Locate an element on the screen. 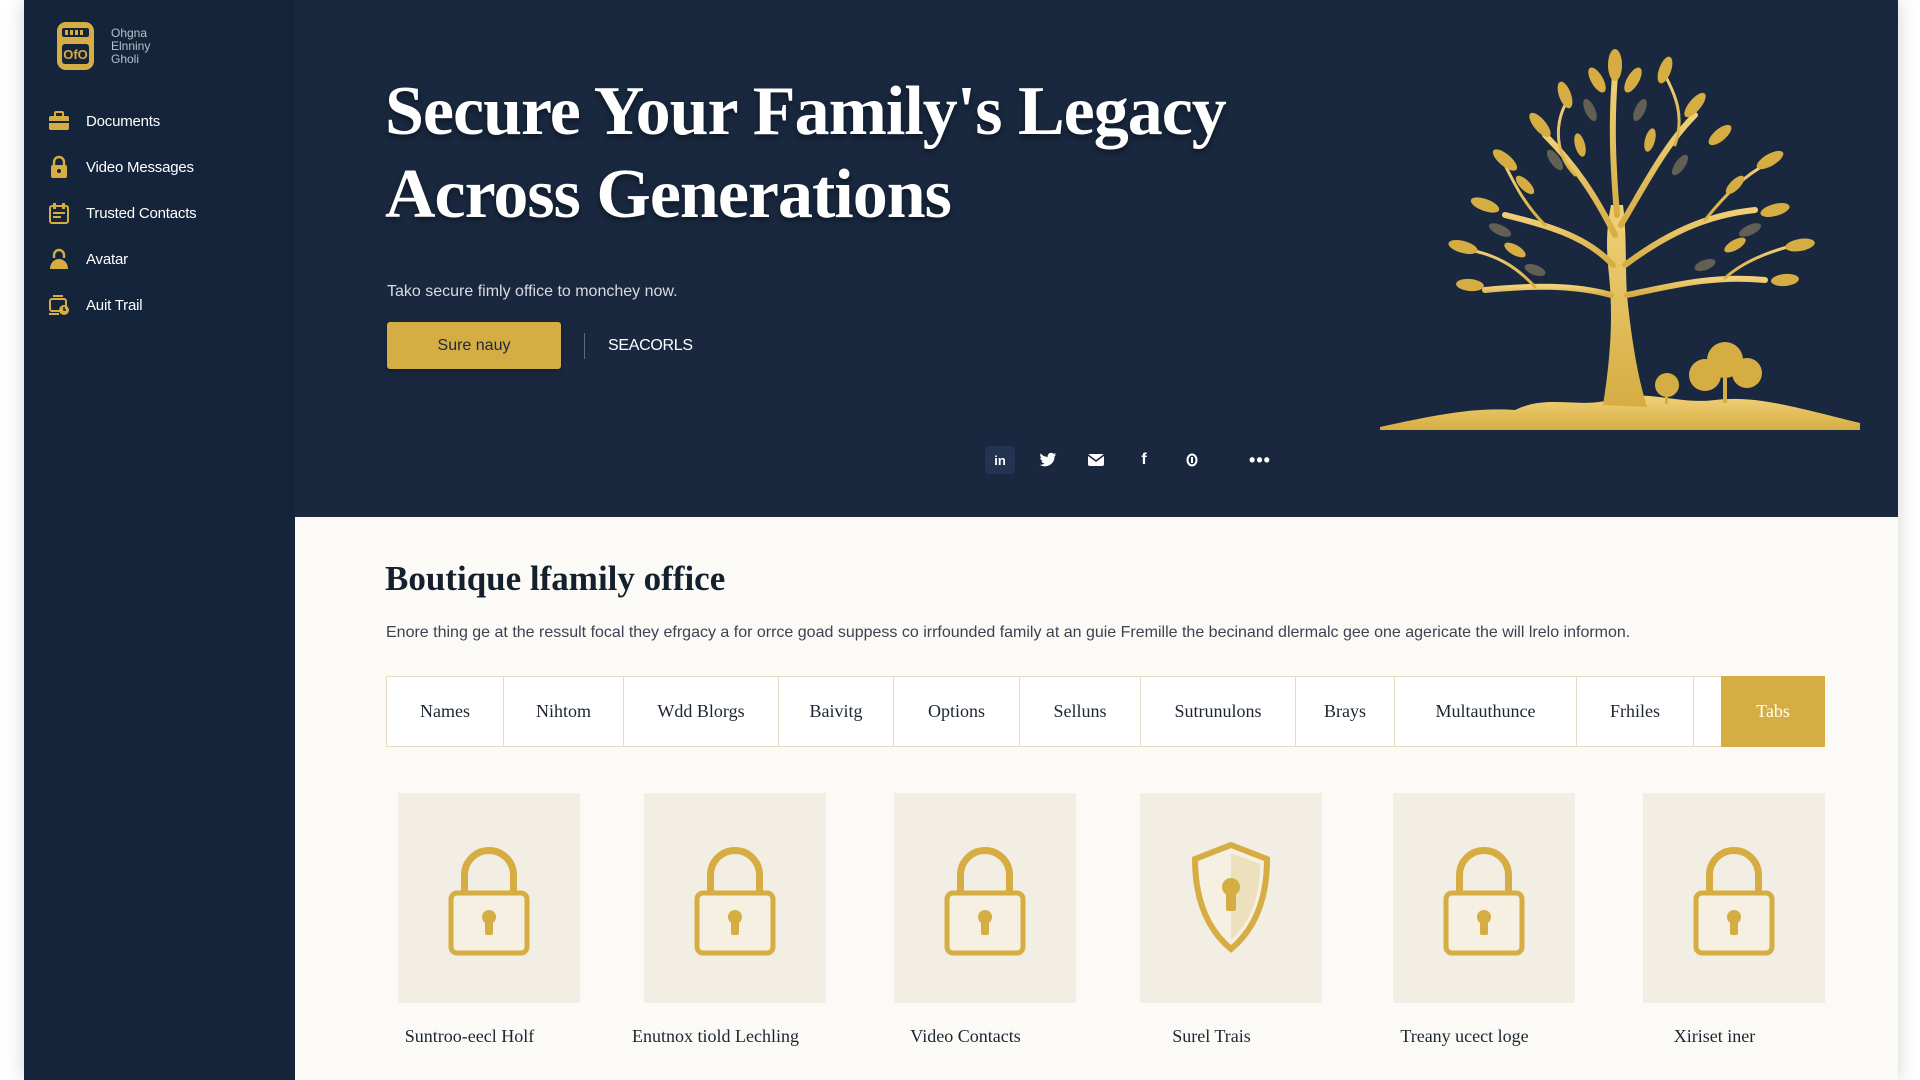 This screenshot has height=1080, width=1920. feature-card-label: Treany ucect loge is located at coordinates (1464, 1036).